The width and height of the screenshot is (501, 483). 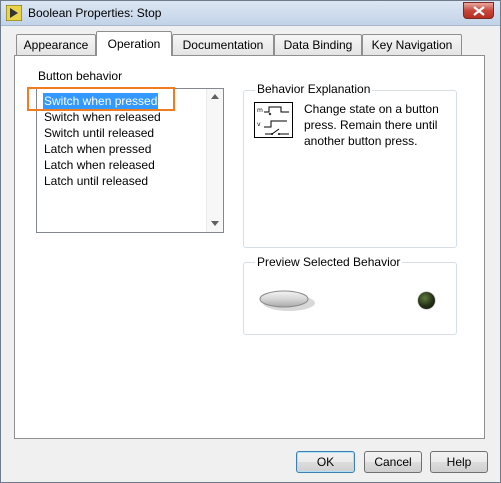 What do you see at coordinates (259, 124) in the screenshot?
I see `svg-text: v` at bounding box center [259, 124].